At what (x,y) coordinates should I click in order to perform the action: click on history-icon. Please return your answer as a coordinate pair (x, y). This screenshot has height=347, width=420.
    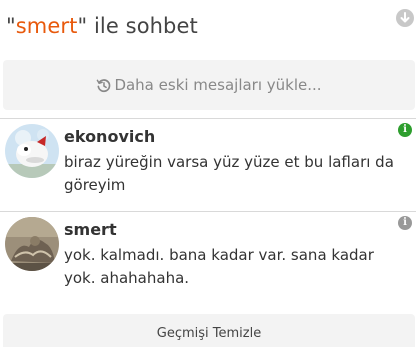
    Looking at the image, I should click on (103, 85).